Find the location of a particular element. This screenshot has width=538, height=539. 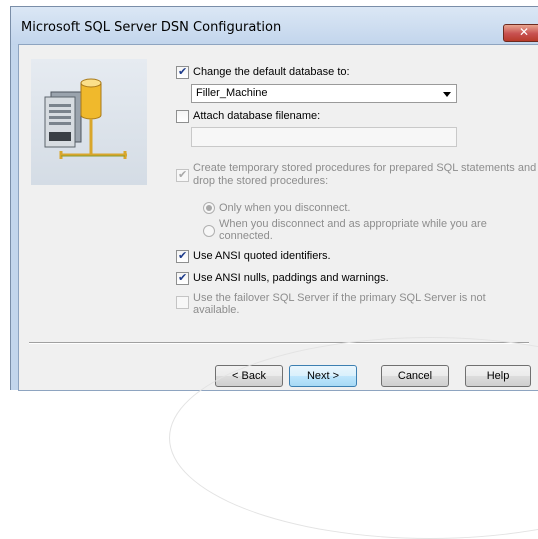

next-button: Next > is located at coordinates (323, 376).